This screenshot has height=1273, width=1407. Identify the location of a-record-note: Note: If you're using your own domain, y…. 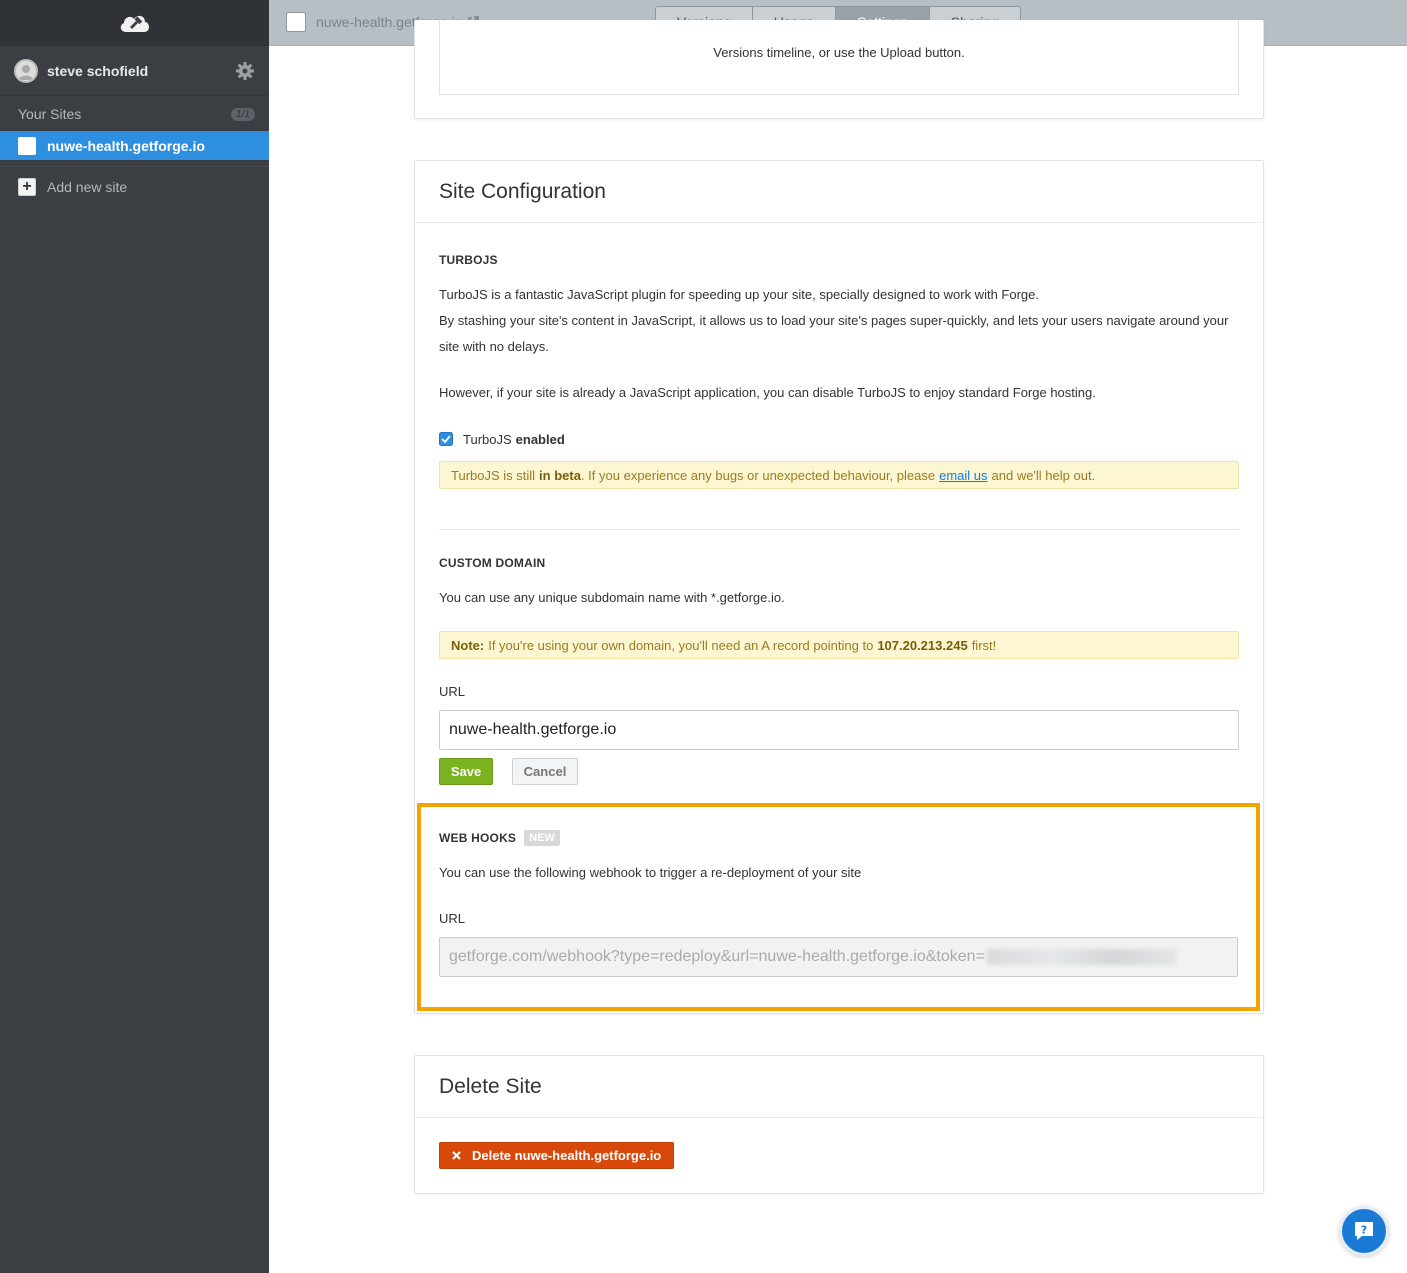
(839, 645).